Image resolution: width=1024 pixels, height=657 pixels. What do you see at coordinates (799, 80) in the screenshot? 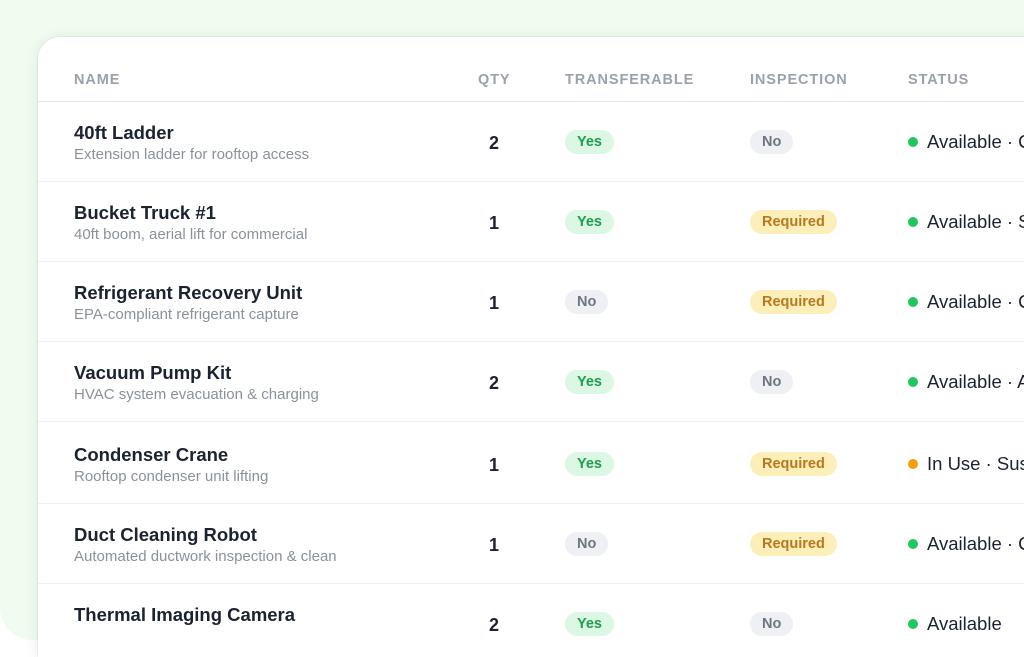
I see `header-inspection: INSPECTION` at bounding box center [799, 80].